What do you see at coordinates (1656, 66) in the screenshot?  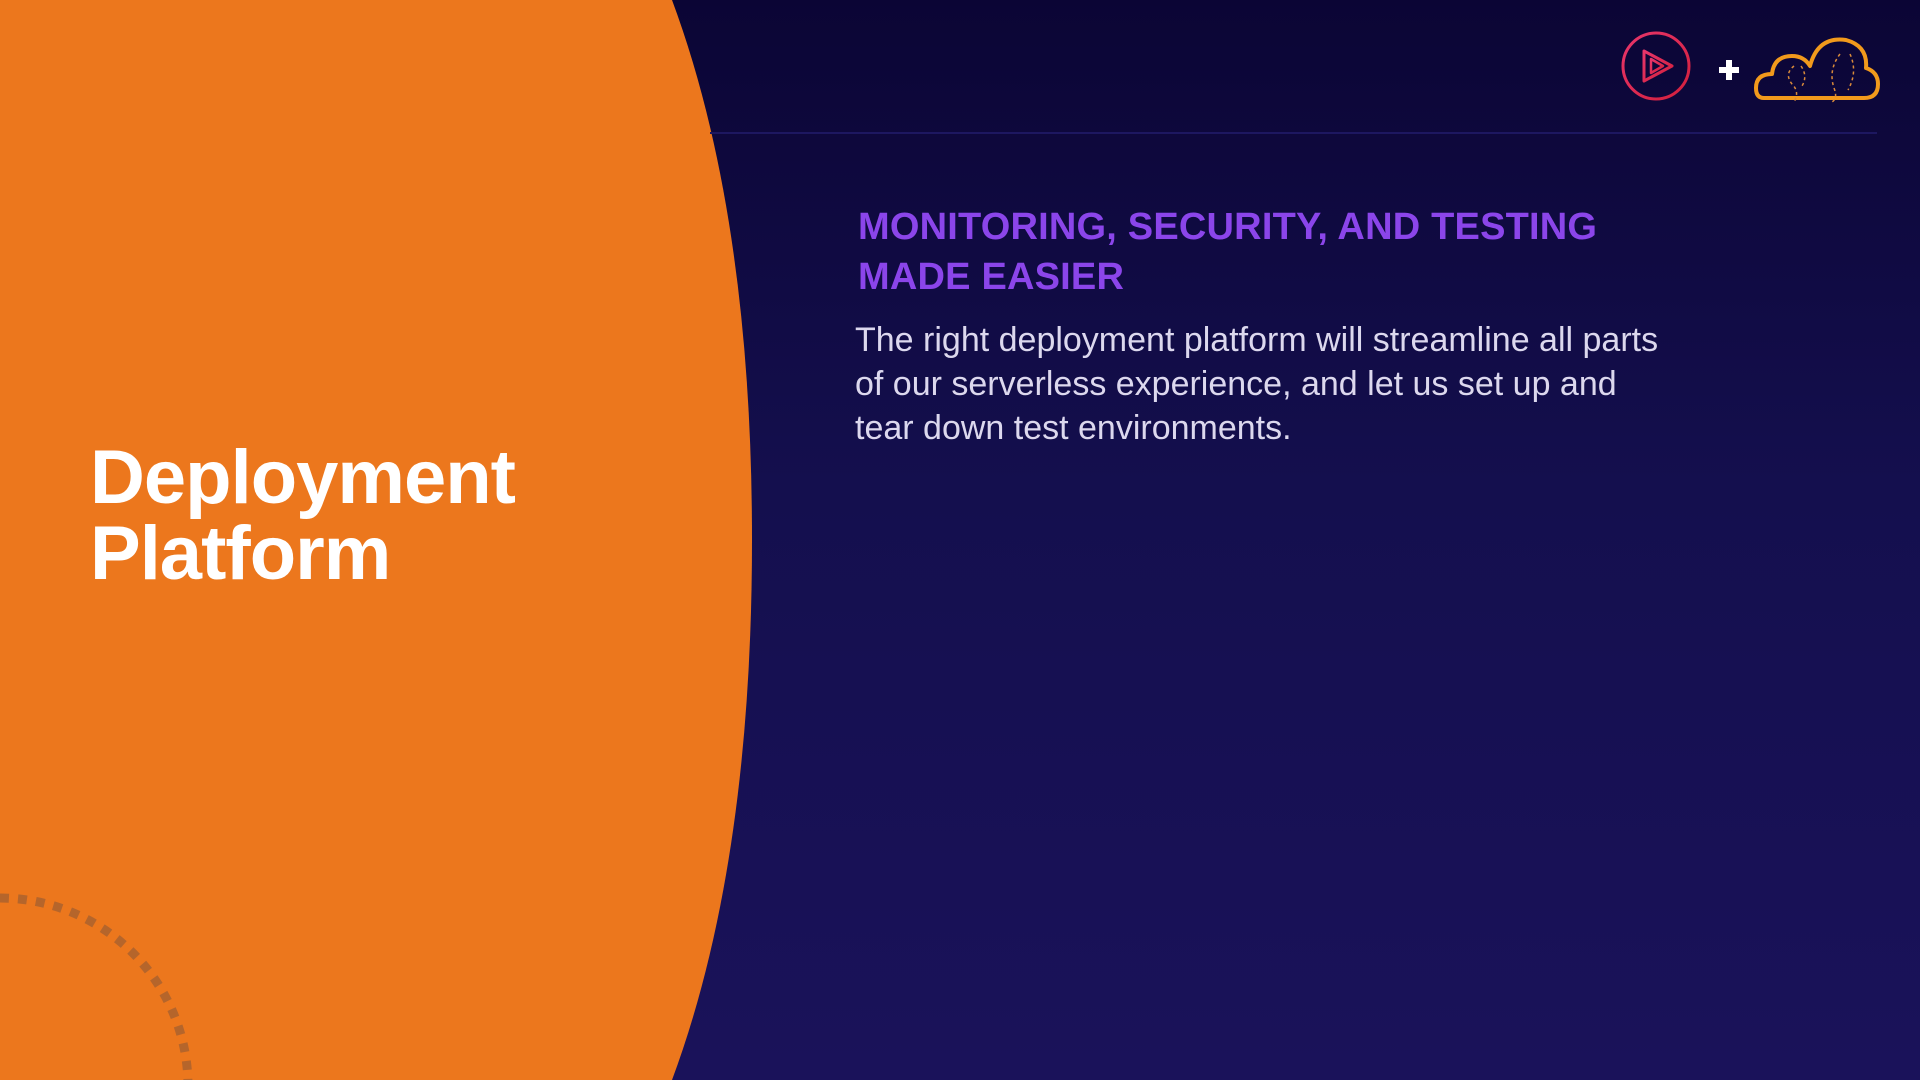 I see `play-circle-icon` at bounding box center [1656, 66].